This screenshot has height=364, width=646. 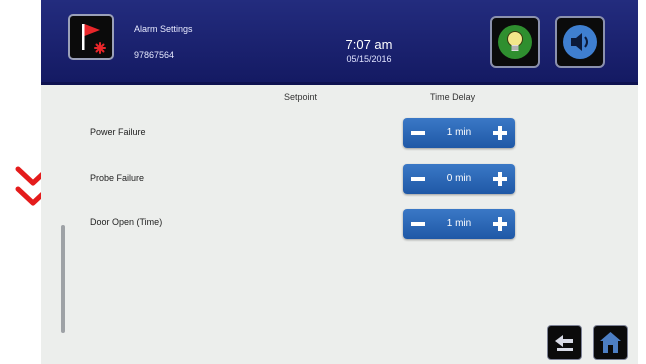 I want to click on speaker-icon, so click(x=580, y=42).